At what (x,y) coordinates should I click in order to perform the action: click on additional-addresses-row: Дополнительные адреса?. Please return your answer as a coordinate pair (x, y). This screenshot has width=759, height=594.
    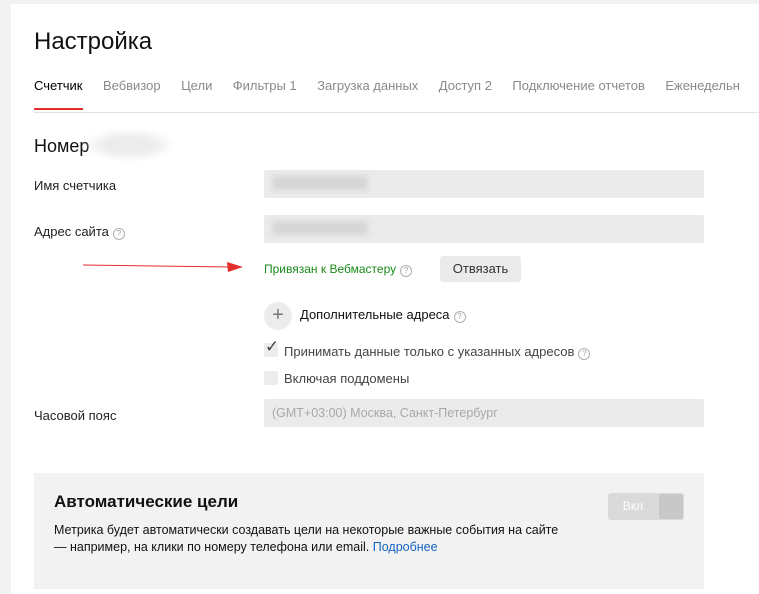
    Looking at the image, I should click on (383, 315).